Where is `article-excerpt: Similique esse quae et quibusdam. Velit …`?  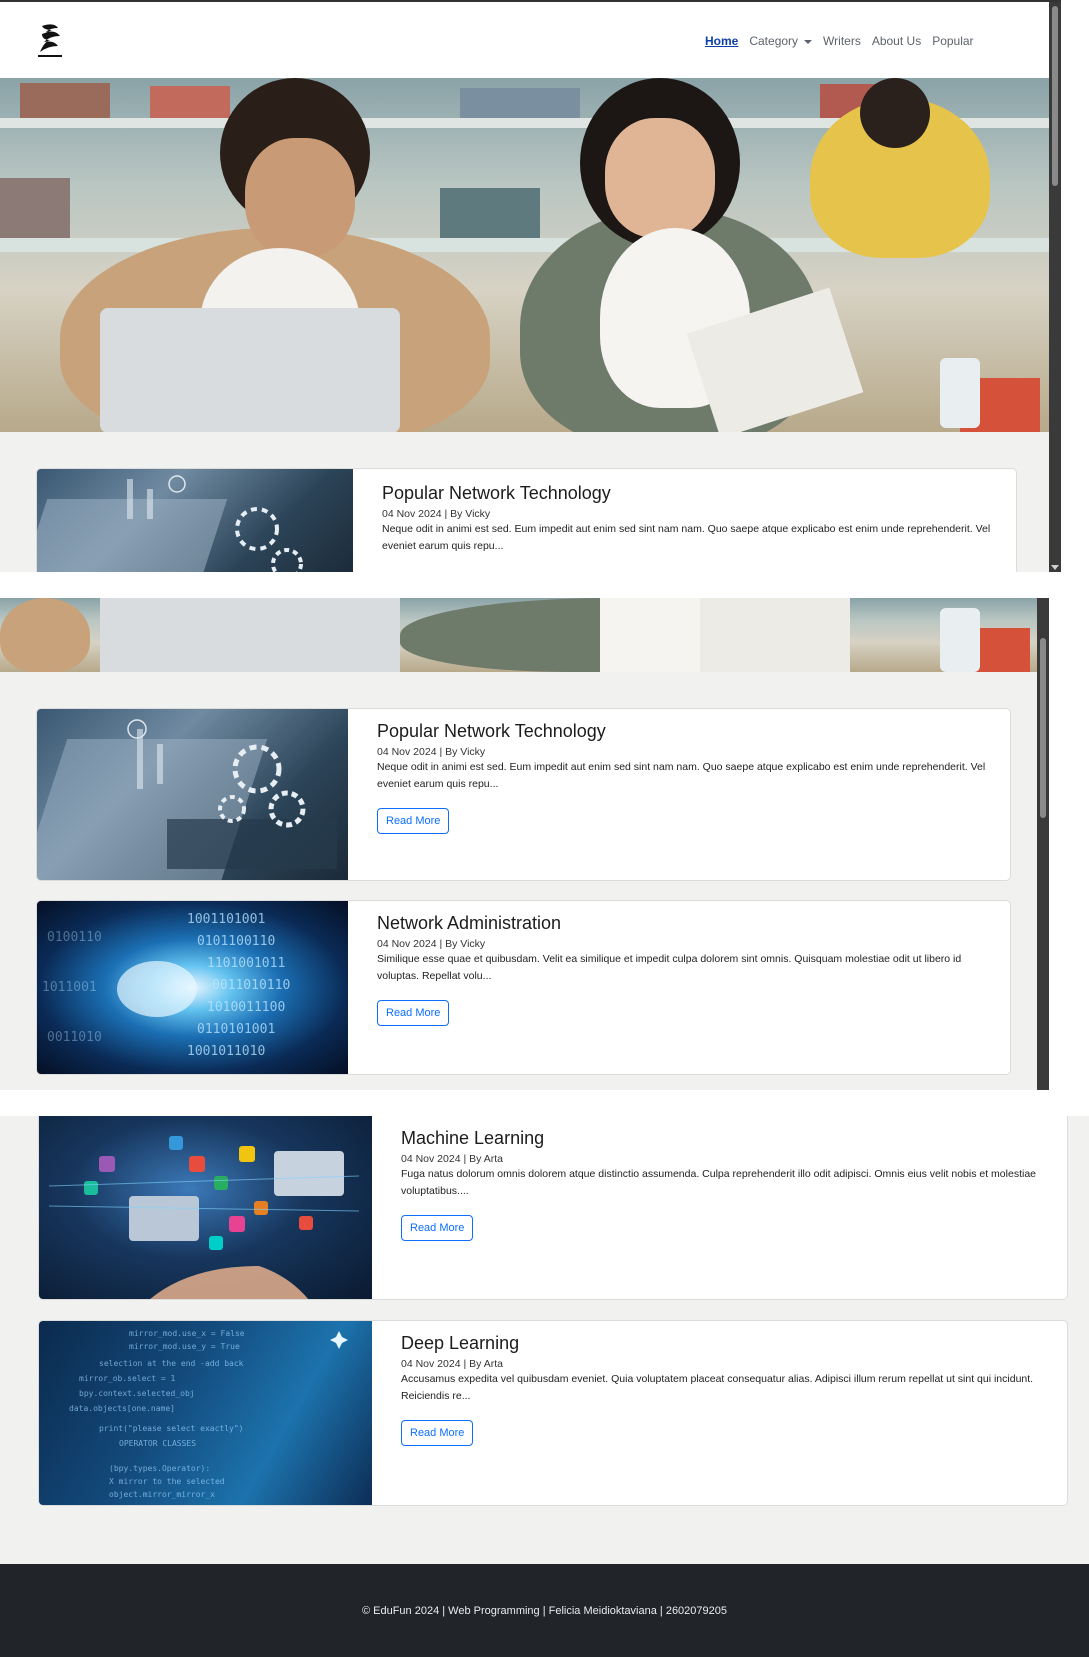
article-excerpt: Similique esse quae et quibusdam. Velit … is located at coordinates (669, 967).